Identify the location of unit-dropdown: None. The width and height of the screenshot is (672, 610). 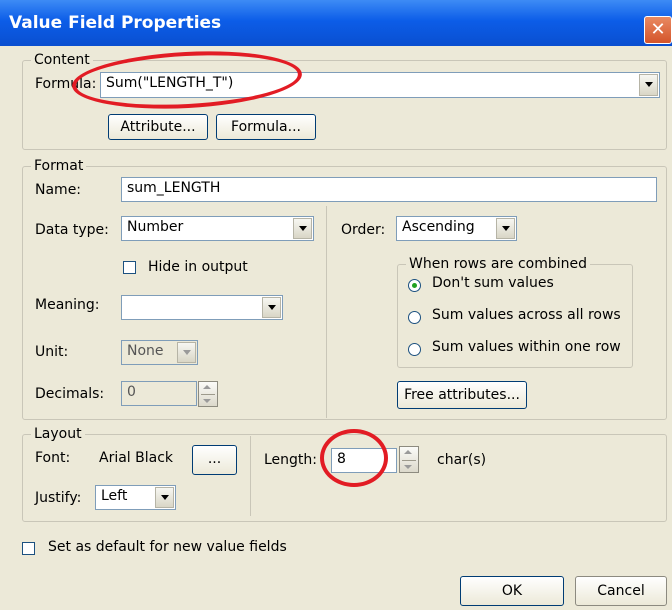
(159, 352).